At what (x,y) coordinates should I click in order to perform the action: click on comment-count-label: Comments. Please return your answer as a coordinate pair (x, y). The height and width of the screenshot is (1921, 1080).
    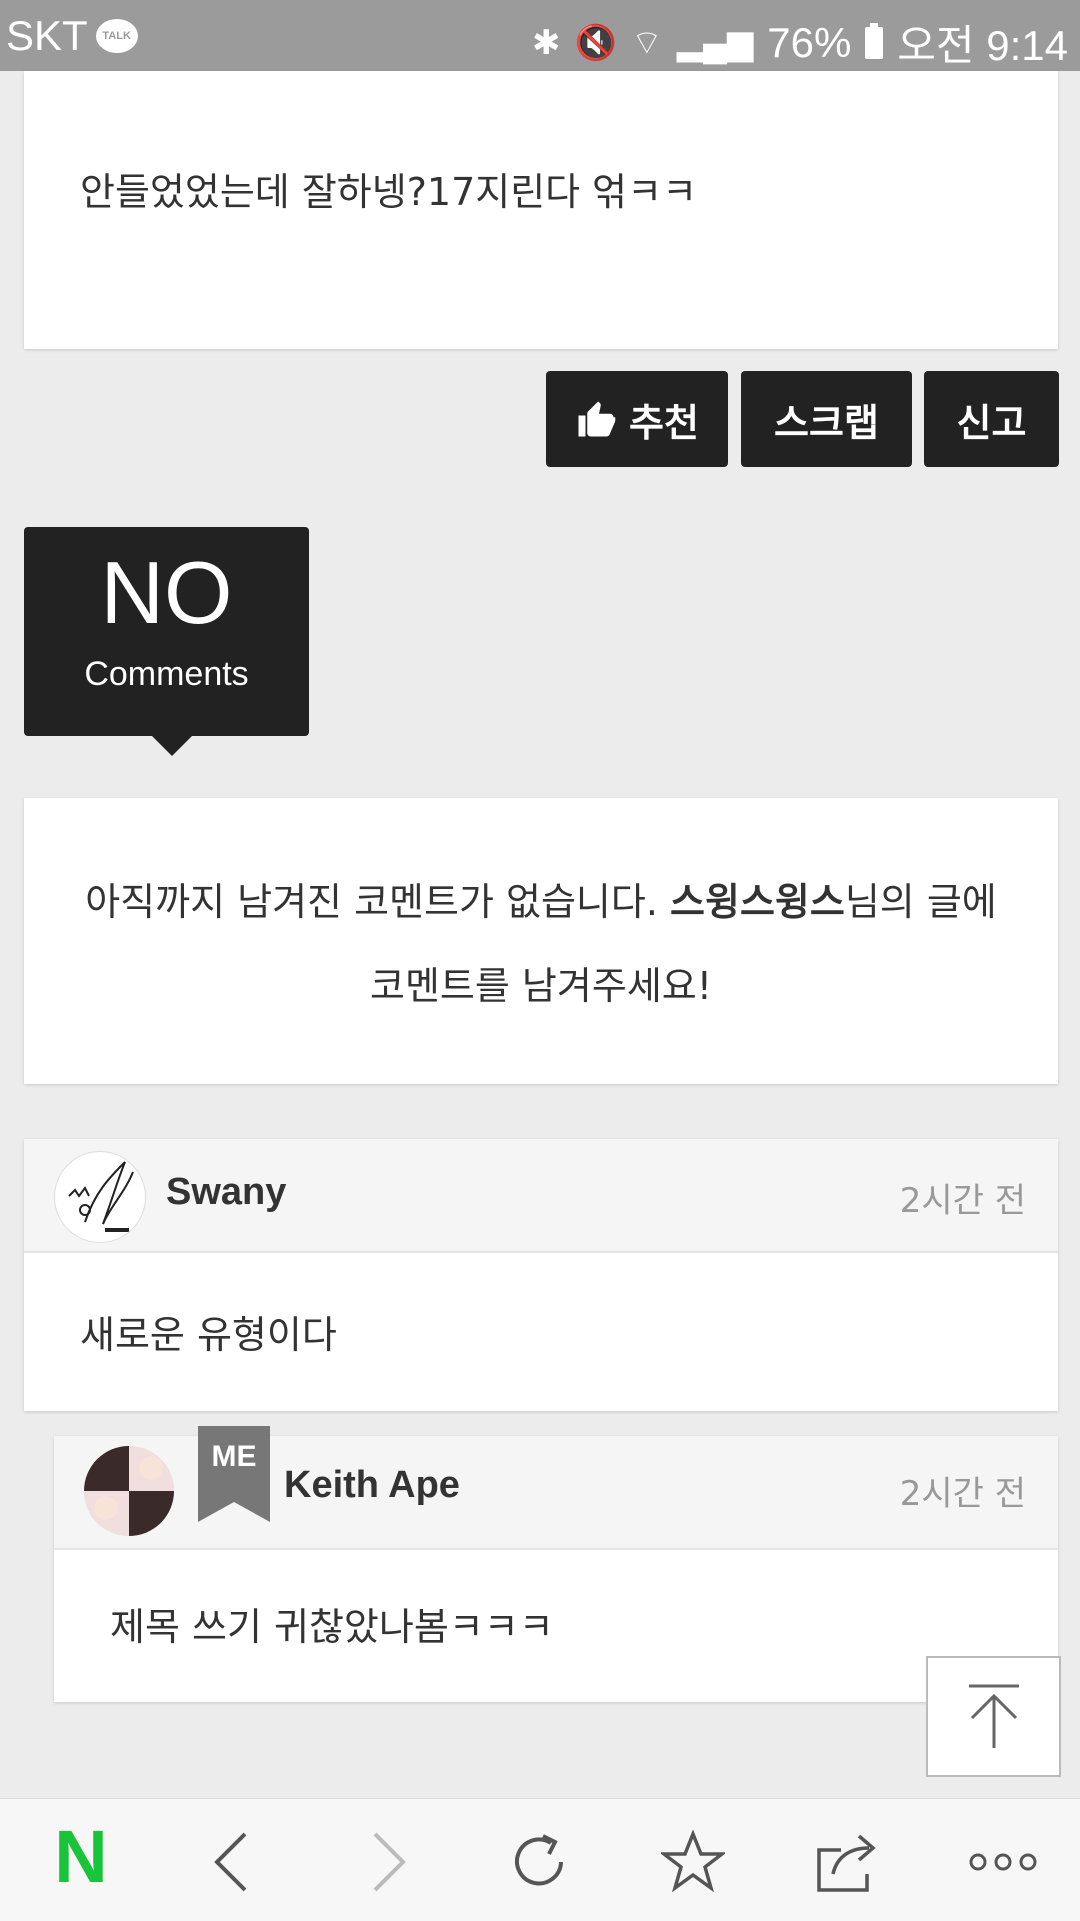
    Looking at the image, I should click on (166, 674).